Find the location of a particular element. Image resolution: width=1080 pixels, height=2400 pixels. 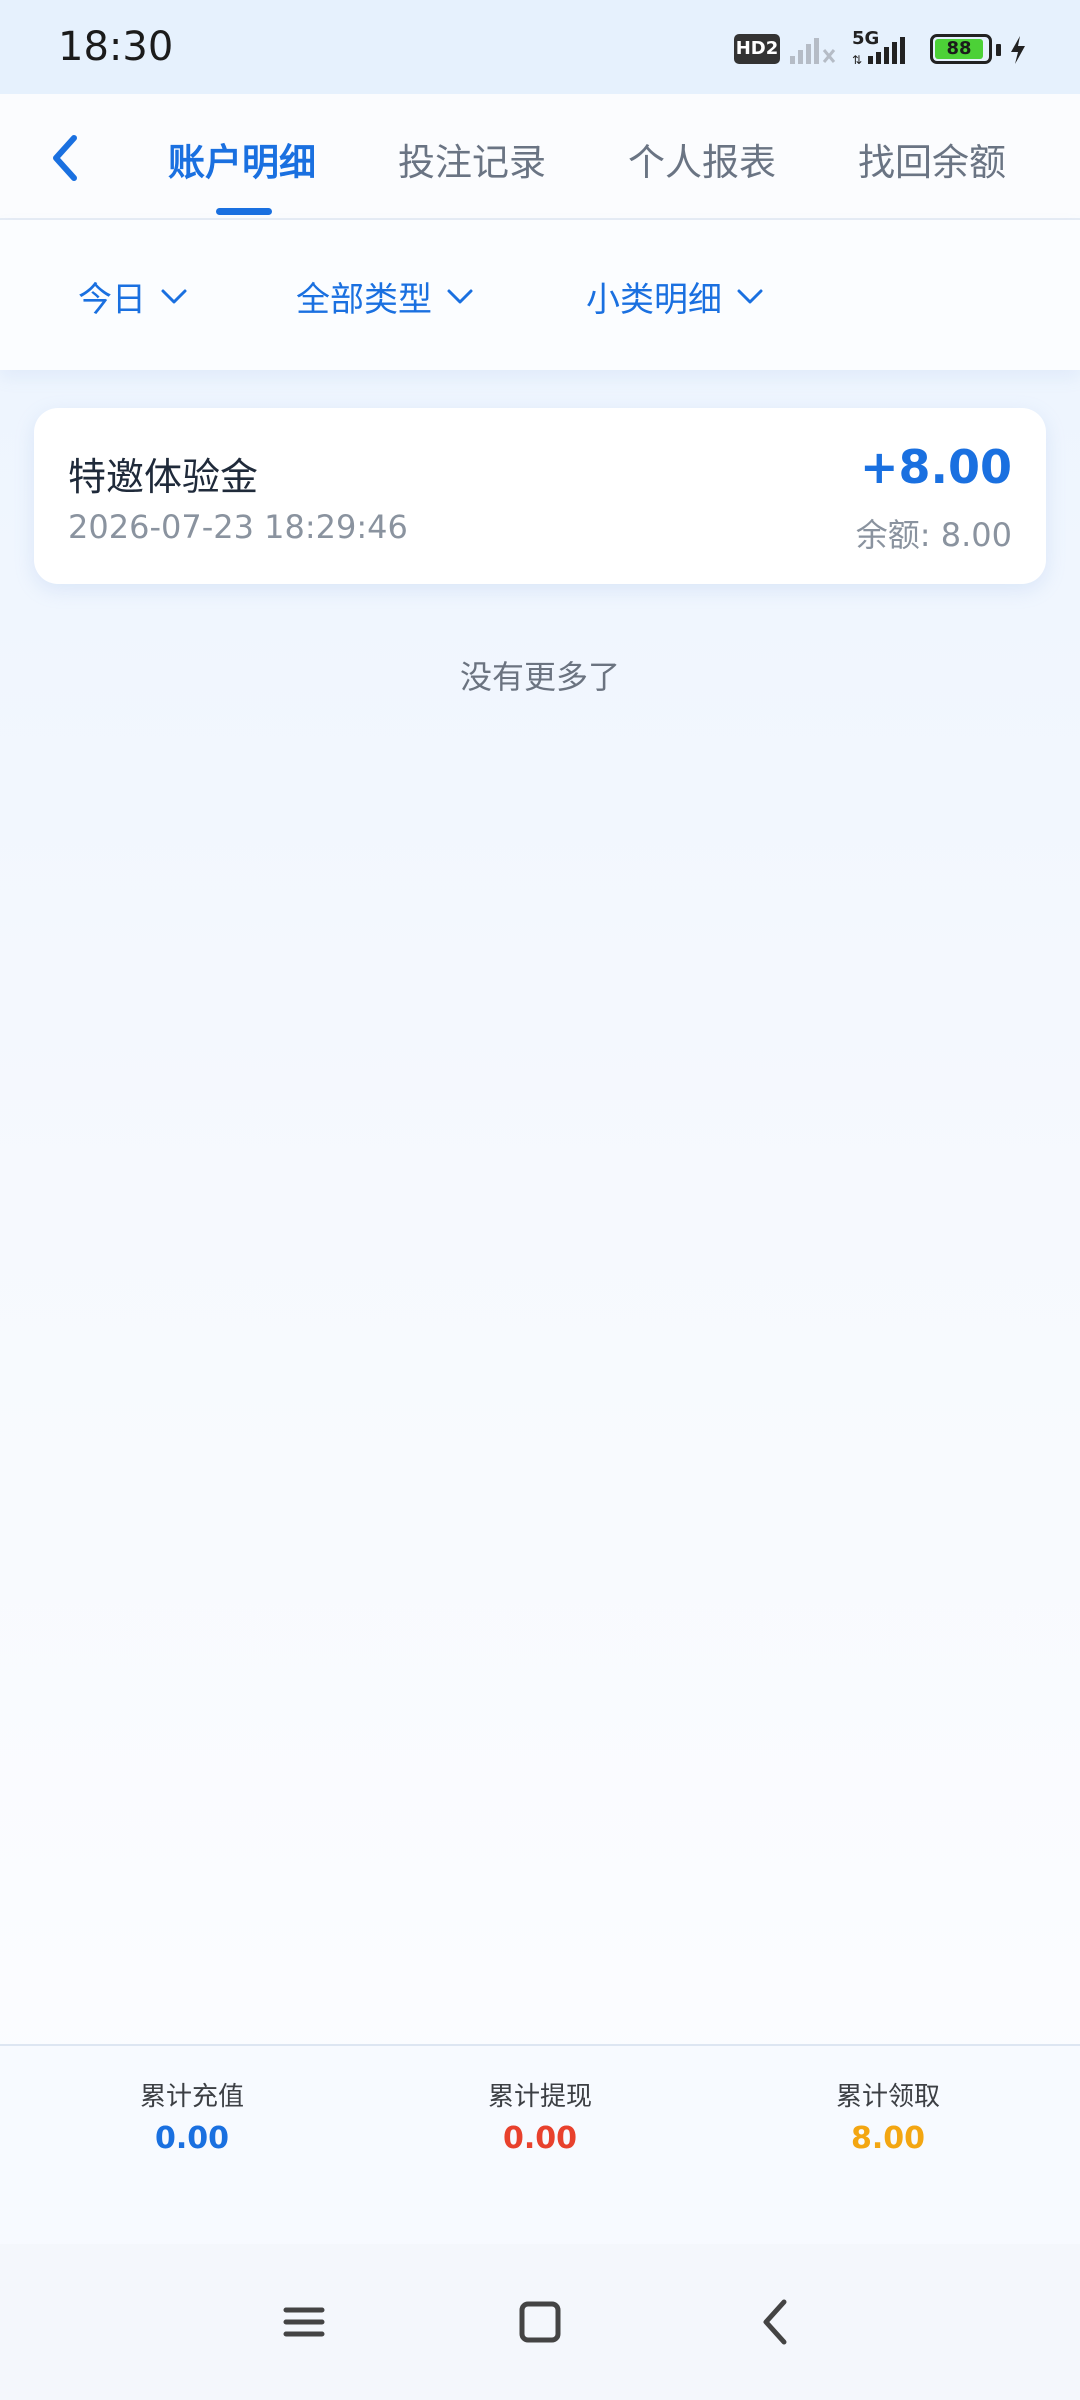

filter-date: 今日 is located at coordinates (133, 296).